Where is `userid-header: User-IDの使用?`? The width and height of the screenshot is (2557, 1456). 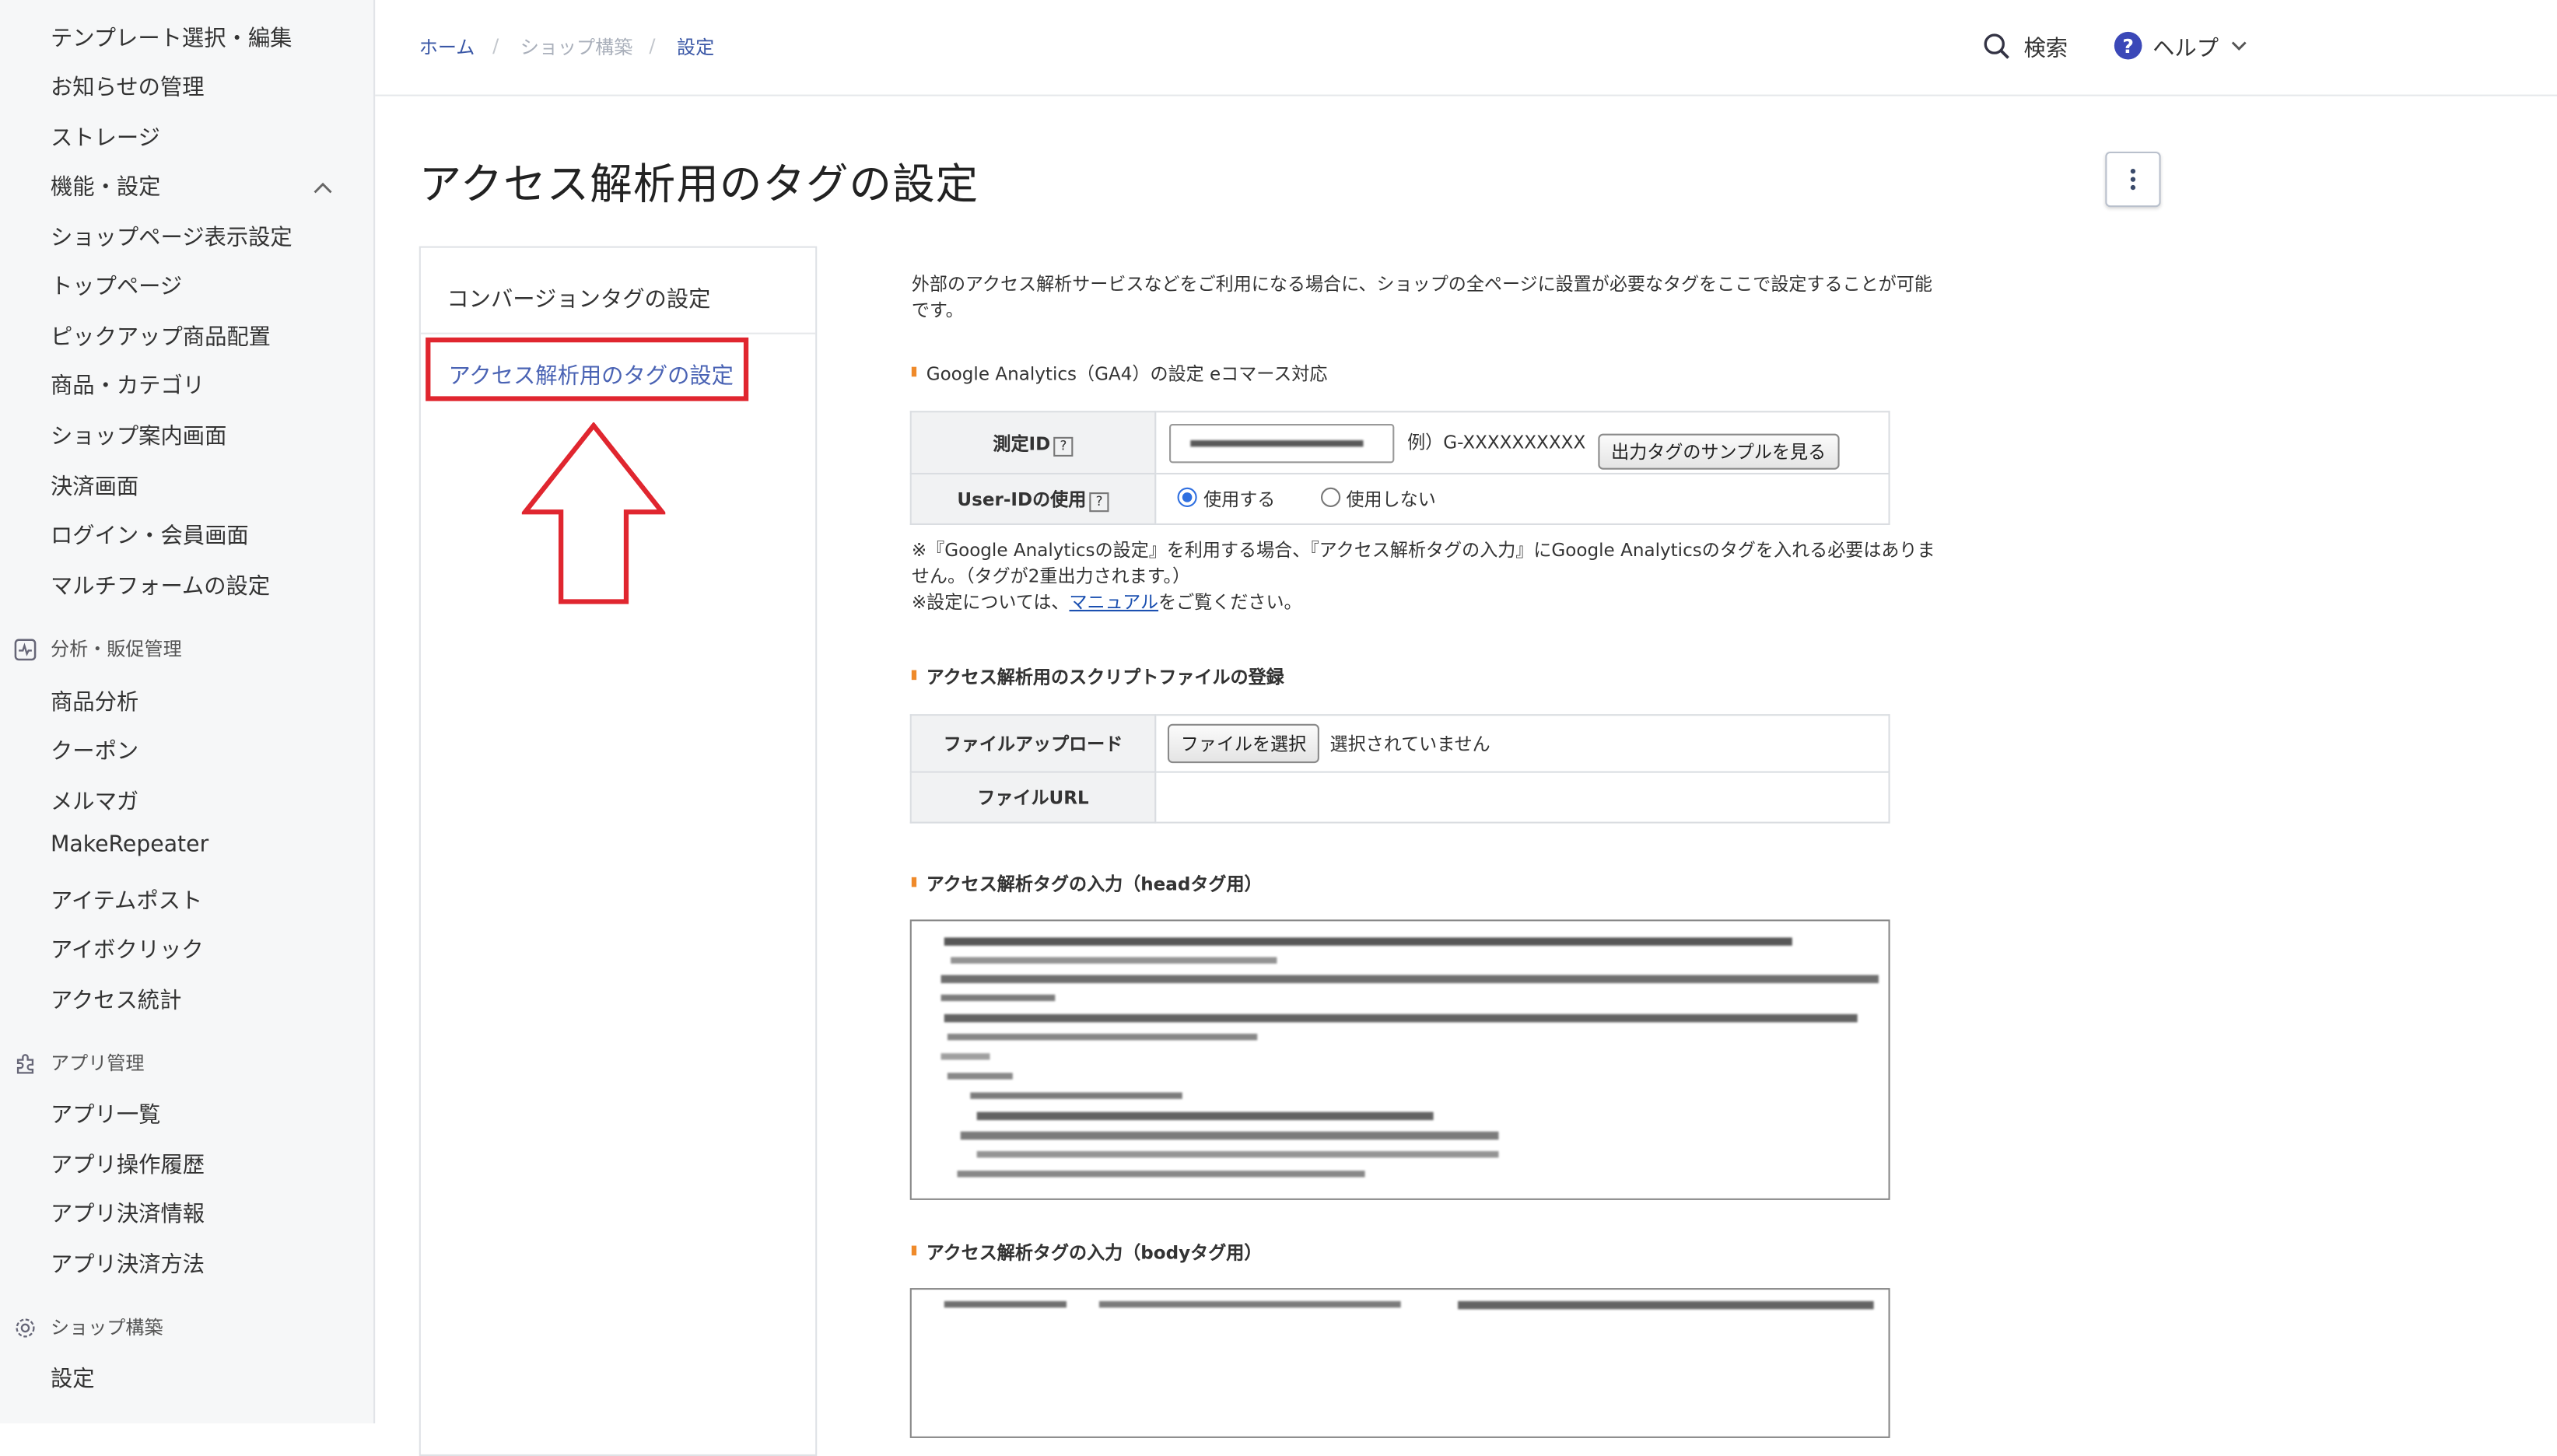 userid-header: User-IDの使用? is located at coordinates (1033, 499).